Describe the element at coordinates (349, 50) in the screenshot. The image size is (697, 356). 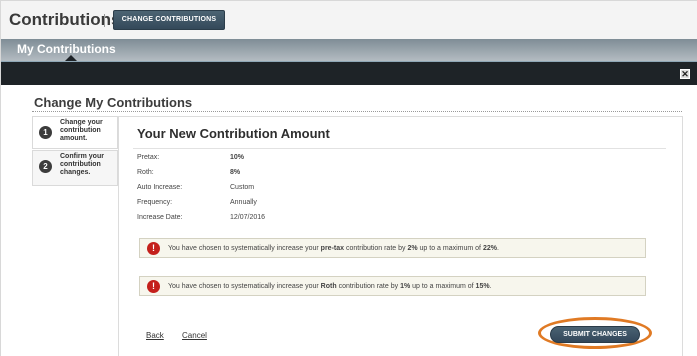
I see `sub-tab-bar: My Contributions` at that location.